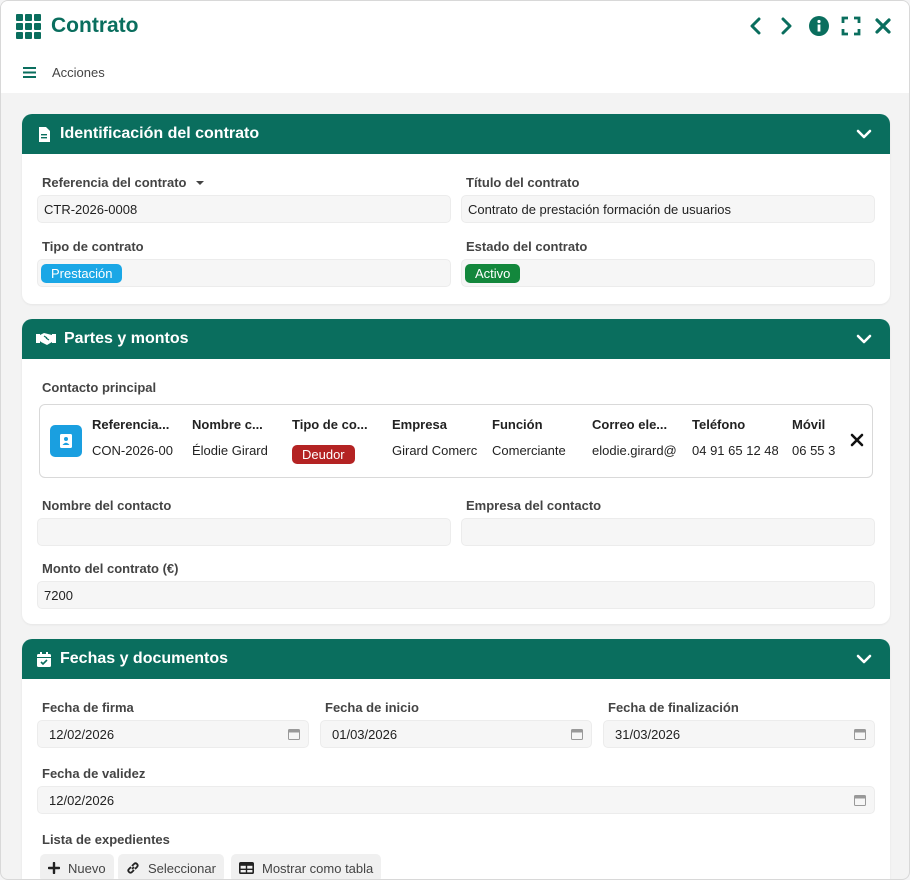  I want to click on contact-company-field, so click(668, 532).